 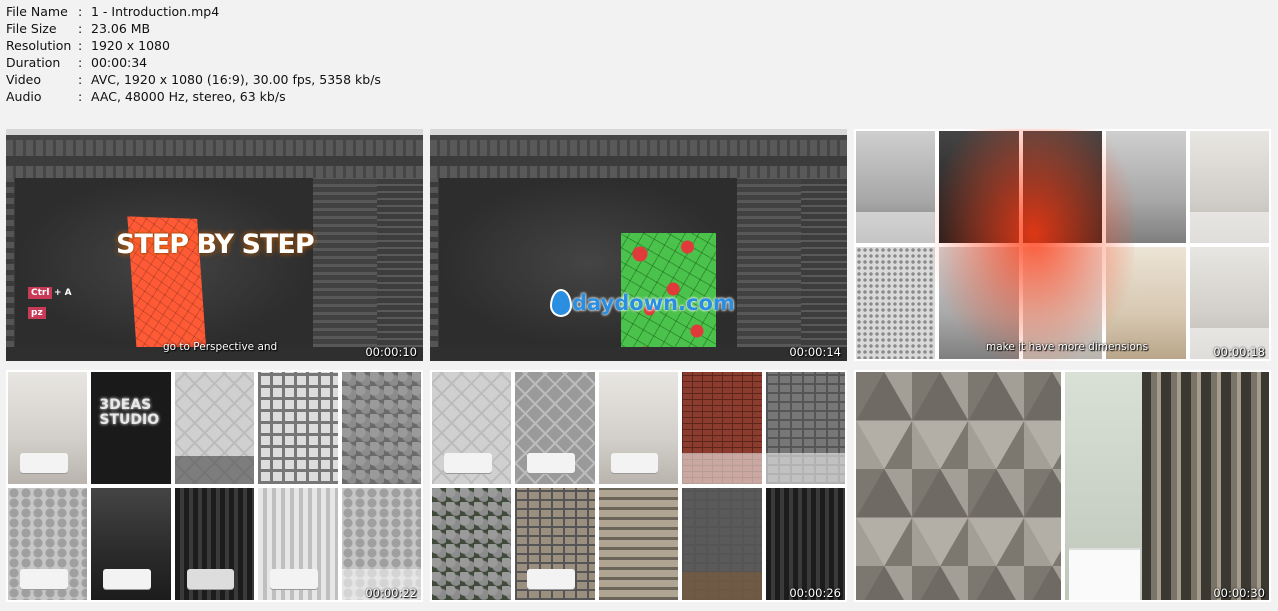 What do you see at coordinates (130, 45) in the screenshot?
I see `info-value: 1920 x 1080` at bounding box center [130, 45].